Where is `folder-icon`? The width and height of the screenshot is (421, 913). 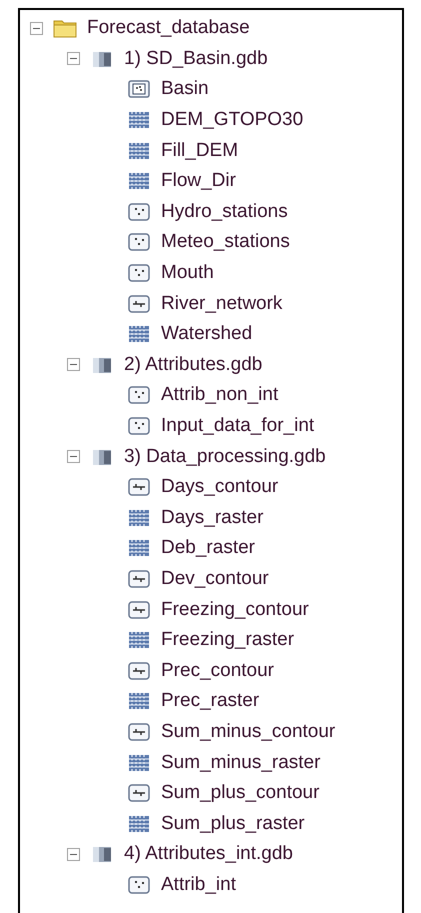
folder-icon is located at coordinates (65, 28).